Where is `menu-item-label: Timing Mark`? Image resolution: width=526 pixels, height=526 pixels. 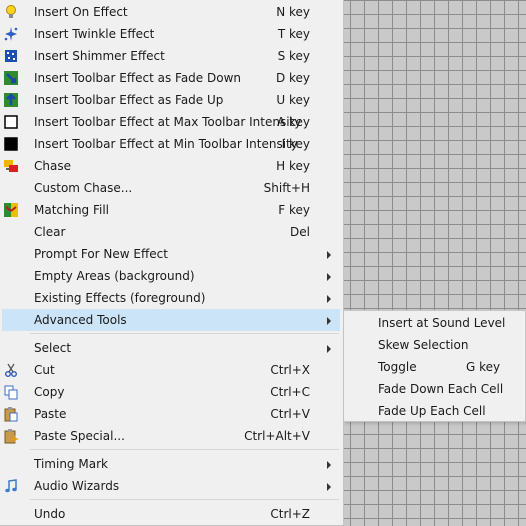
menu-item-label: Timing Mark is located at coordinates (71, 464).